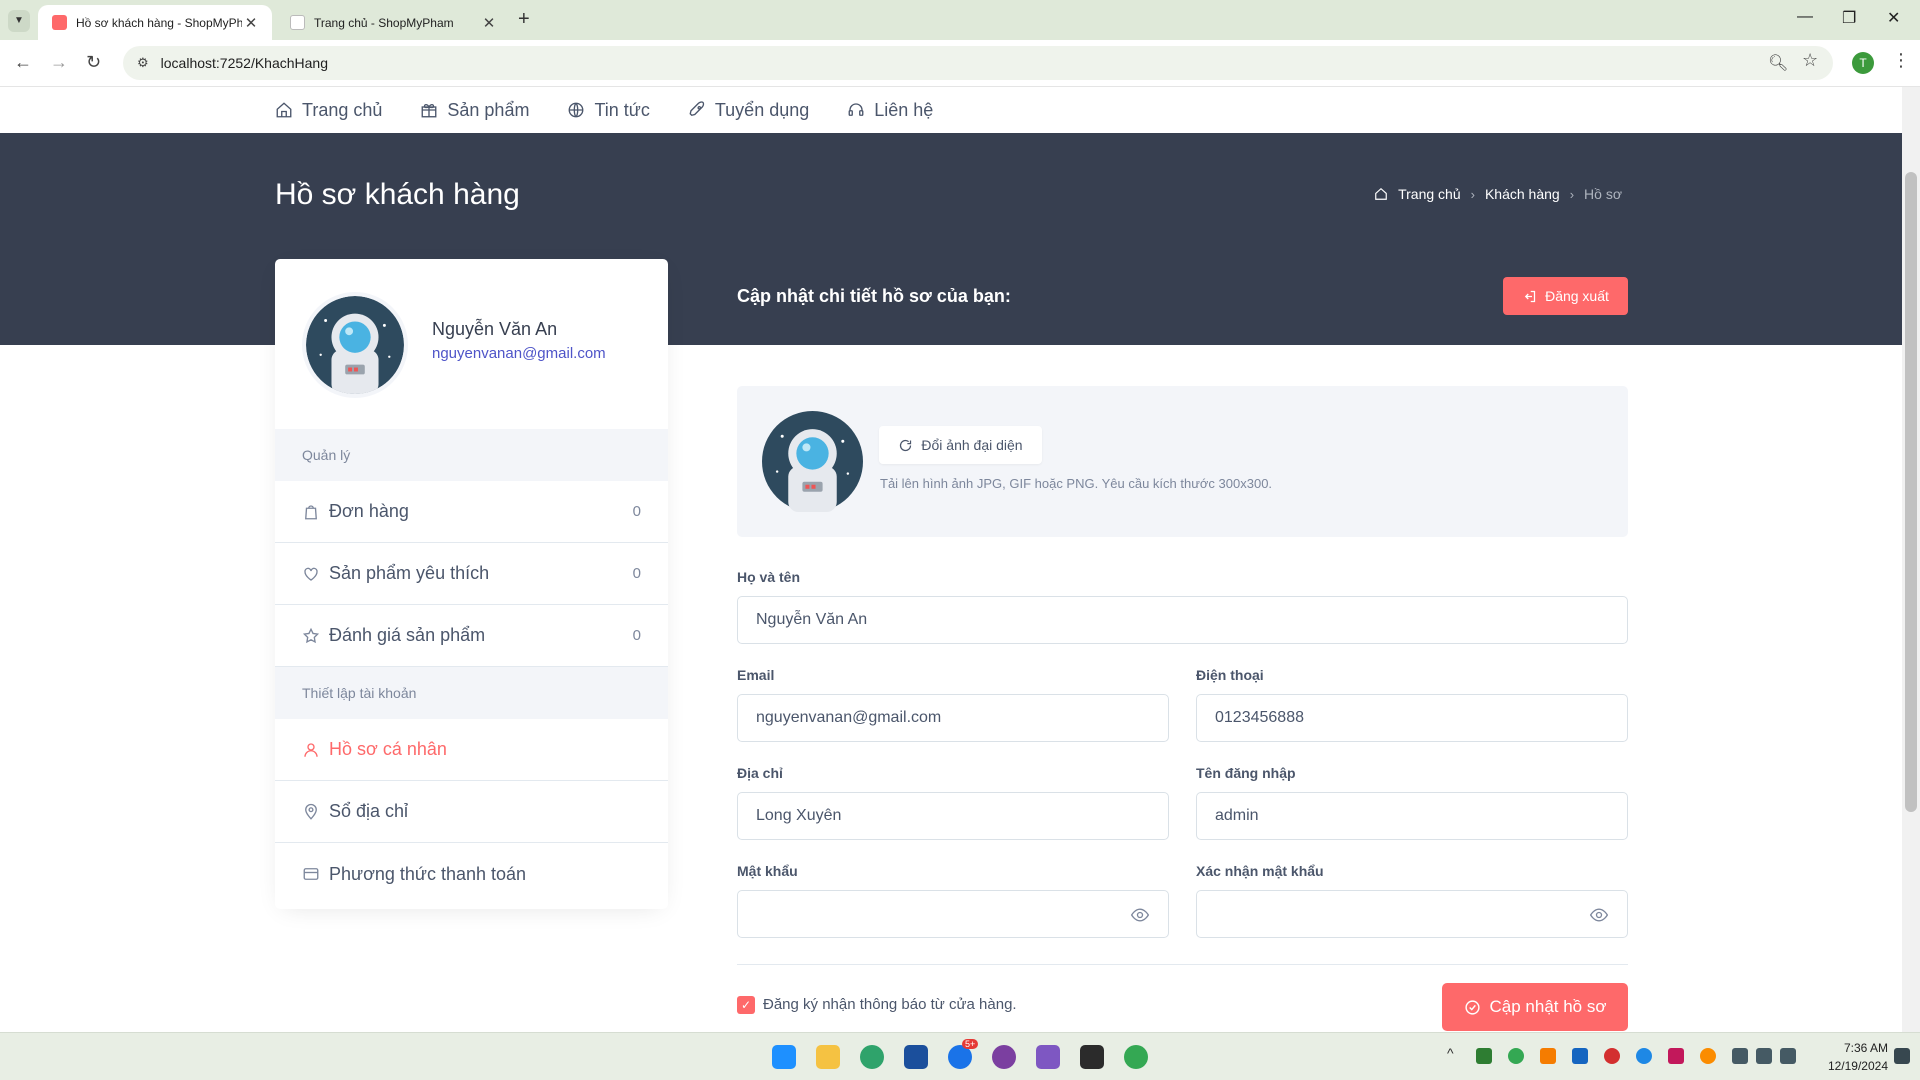 This screenshot has height=1080, width=1920. What do you see at coordinates (1810, 60) in the screenshot?
I see `bookmark-star-icon: ☆` at bounding box center [1810, 60].